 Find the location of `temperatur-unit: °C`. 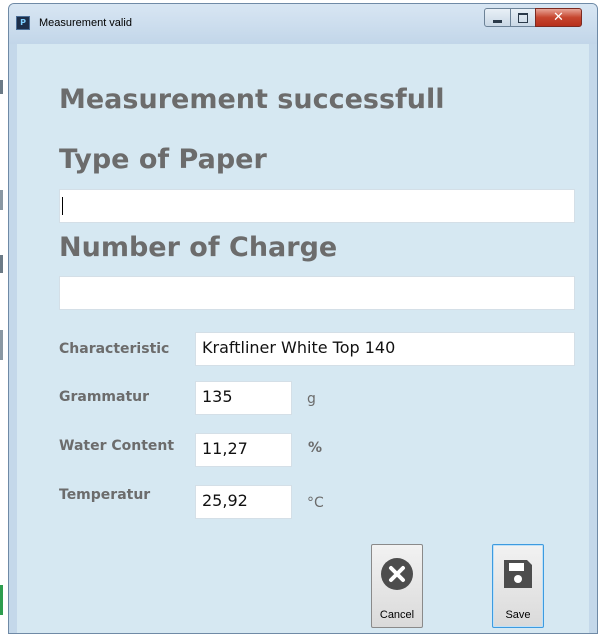

temperatur-unit: °C is located at coordinates (315, 503).